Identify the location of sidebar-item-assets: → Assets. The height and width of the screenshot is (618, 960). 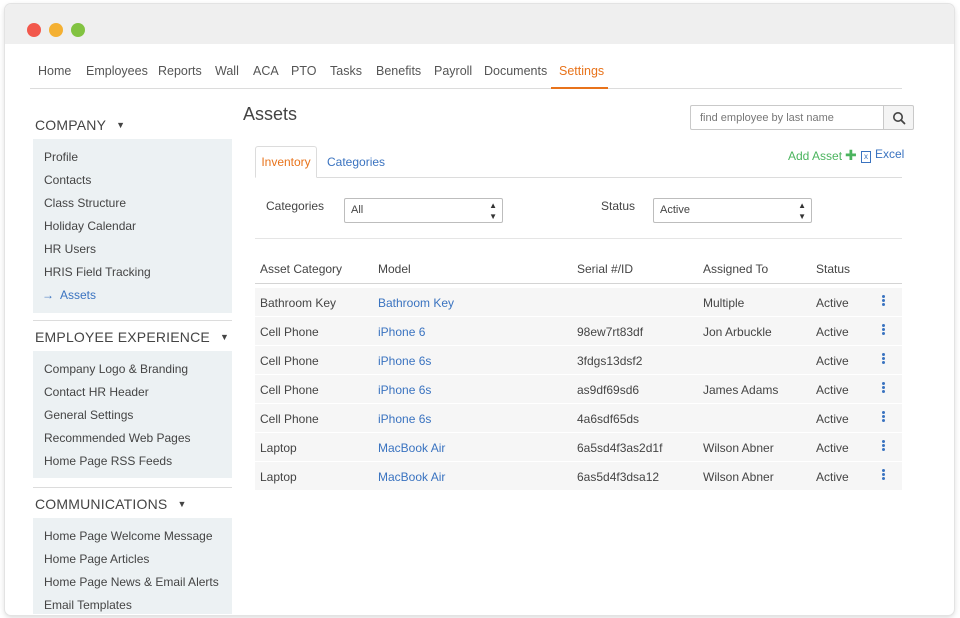
(69, 295).